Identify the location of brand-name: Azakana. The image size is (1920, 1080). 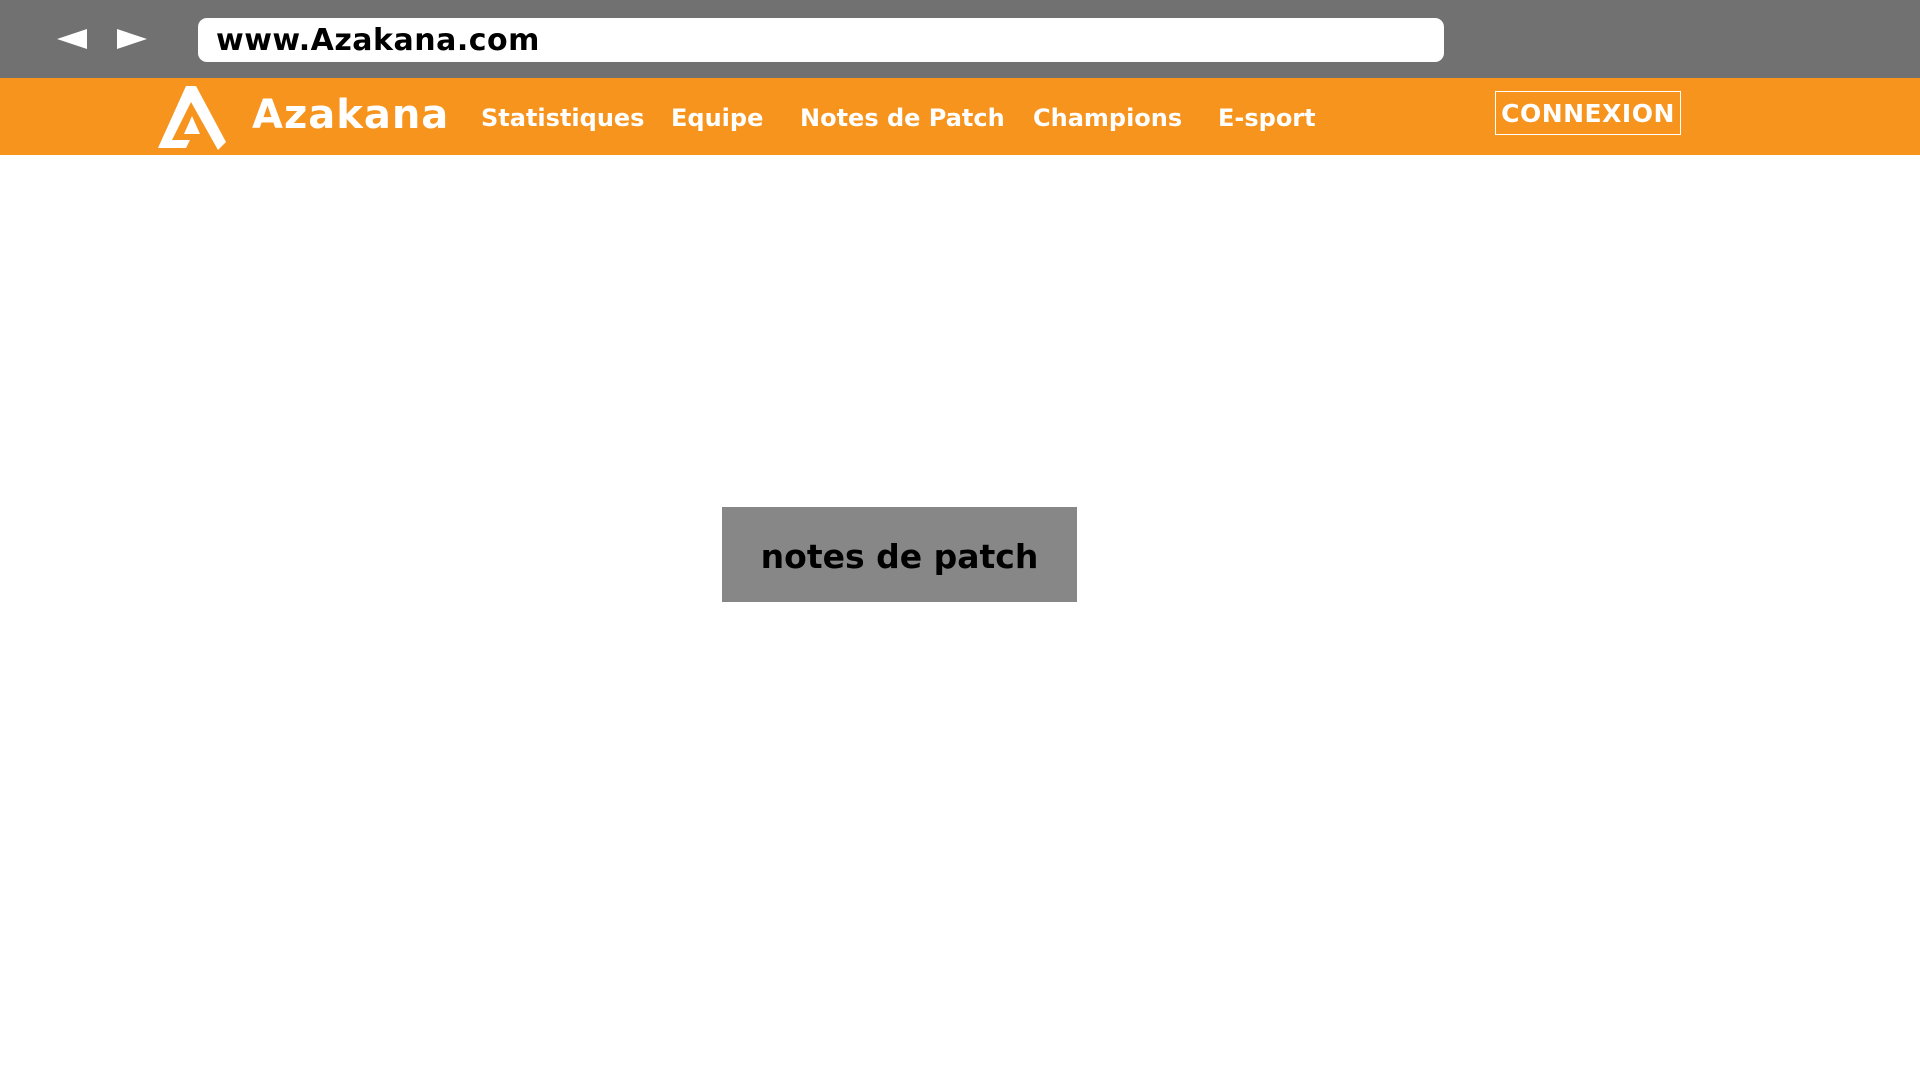
(350, 115).